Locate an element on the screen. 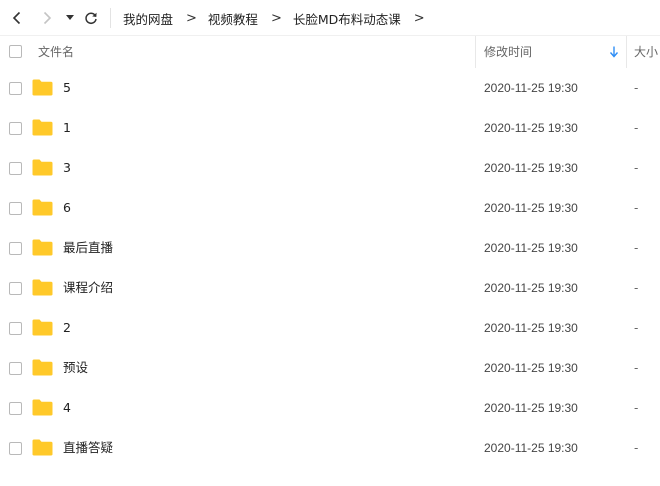 The image size is (660, 486). chevron-left-icon is located at coordinates (16, 18).